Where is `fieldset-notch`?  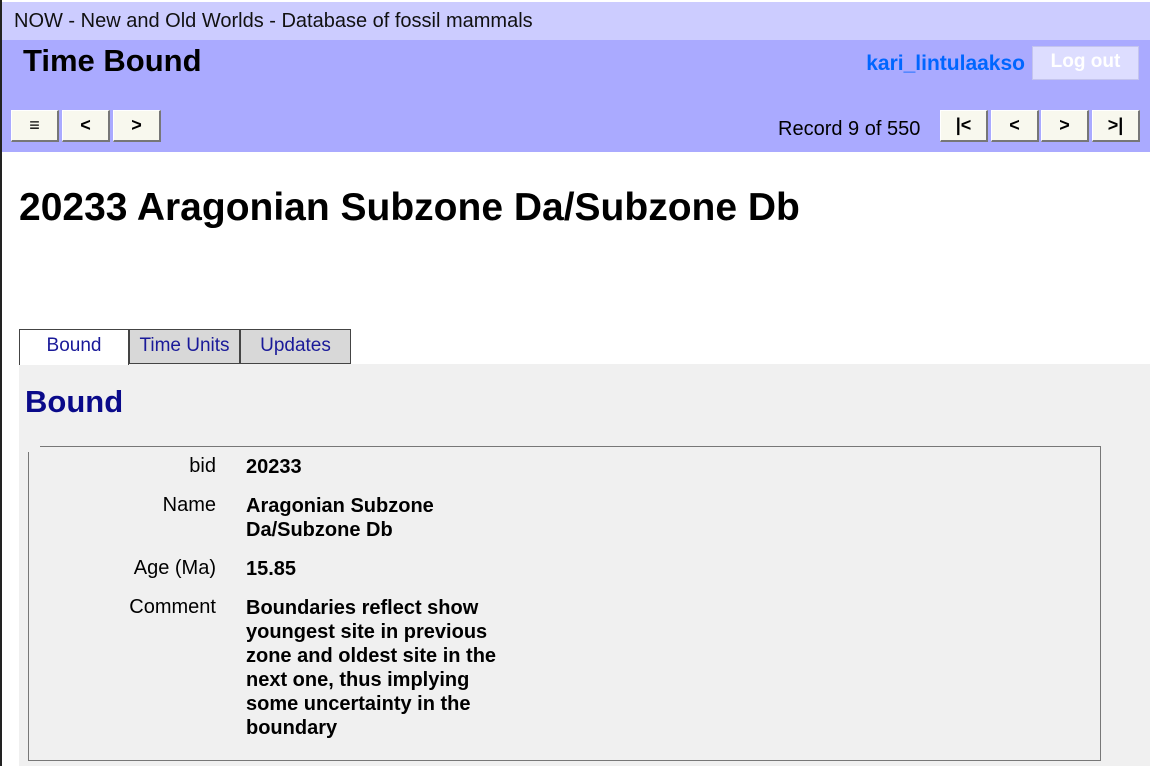
fieldset-notch is located at coordinates (34, 449).